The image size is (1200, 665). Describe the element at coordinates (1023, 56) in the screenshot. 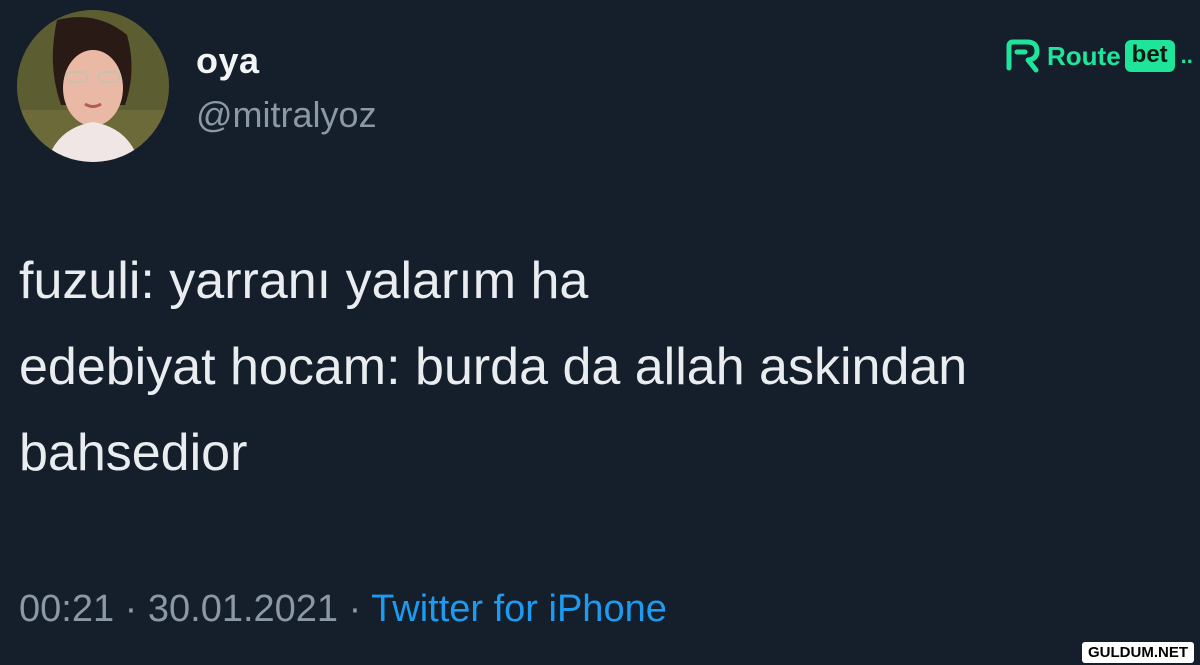

I see `routebet-logo-icon` at that location.